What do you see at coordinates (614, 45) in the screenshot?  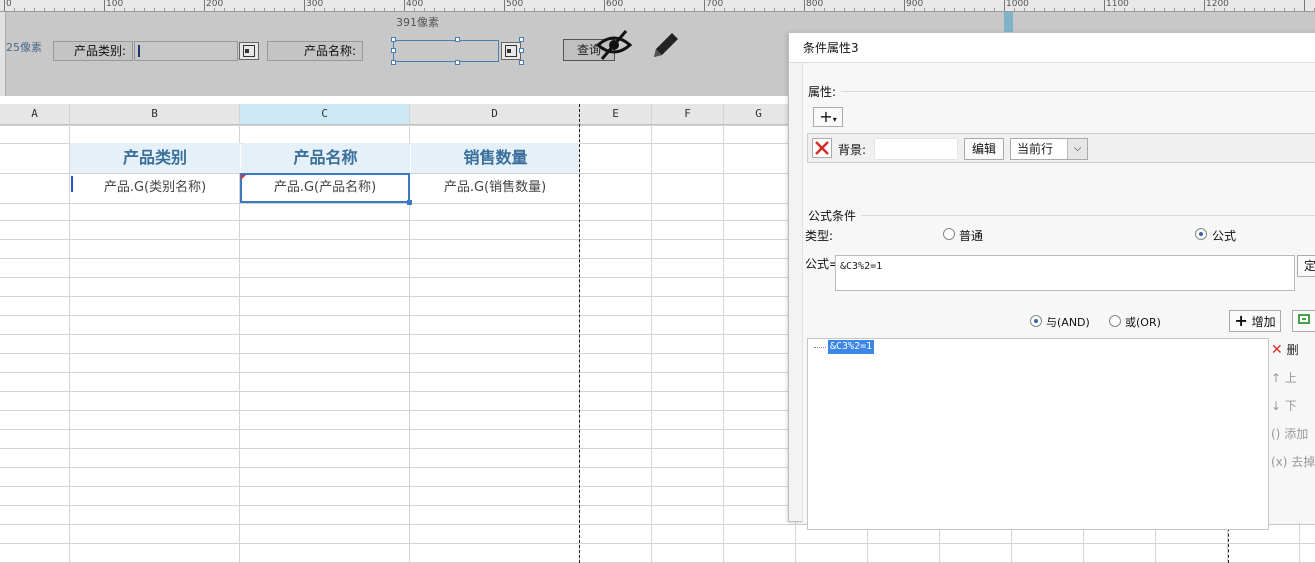 I see `eye-slash-icon` at bounding box center [614, 45].